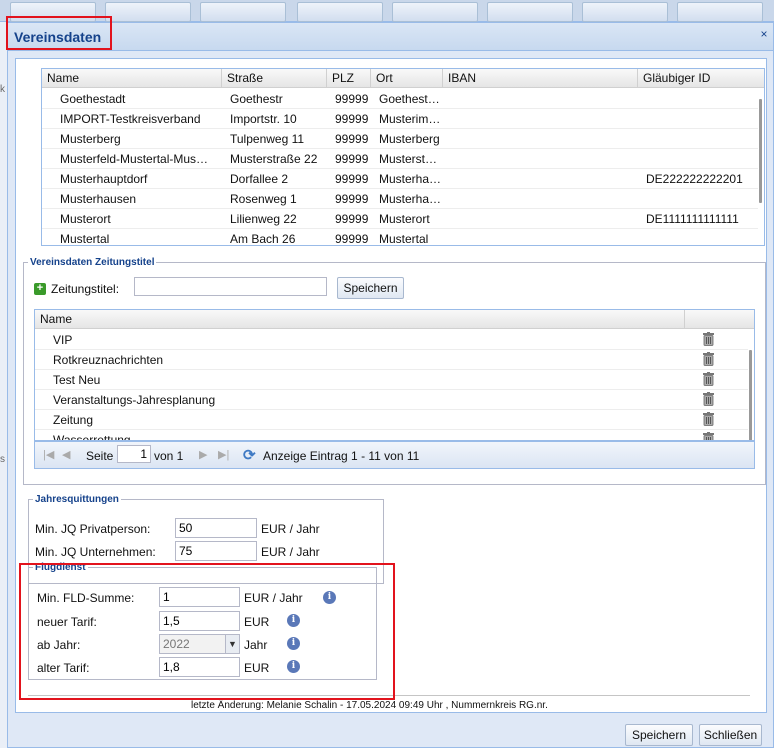 Image resolution: width=774 pixels, height=748 pixels. What do you see at coordinates (134, 454) in the screenshot?
I see `page-input` at bounding box center [134, 454].